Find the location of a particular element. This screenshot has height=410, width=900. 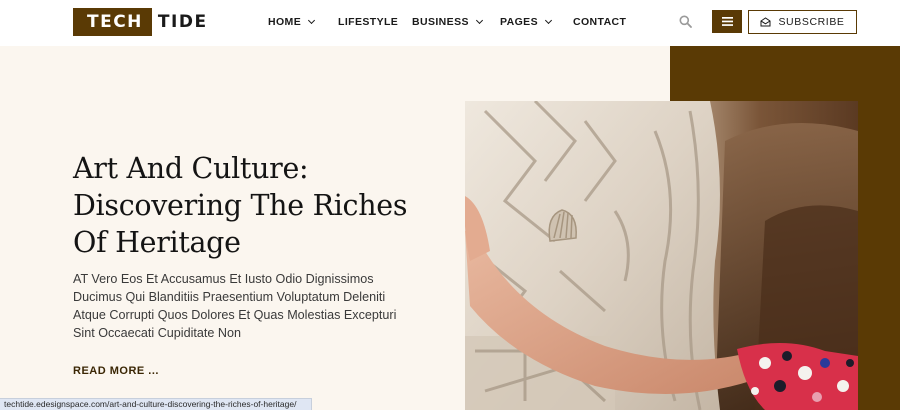

nav-item-business: BUSINESS is located at coordinates (447, 22).